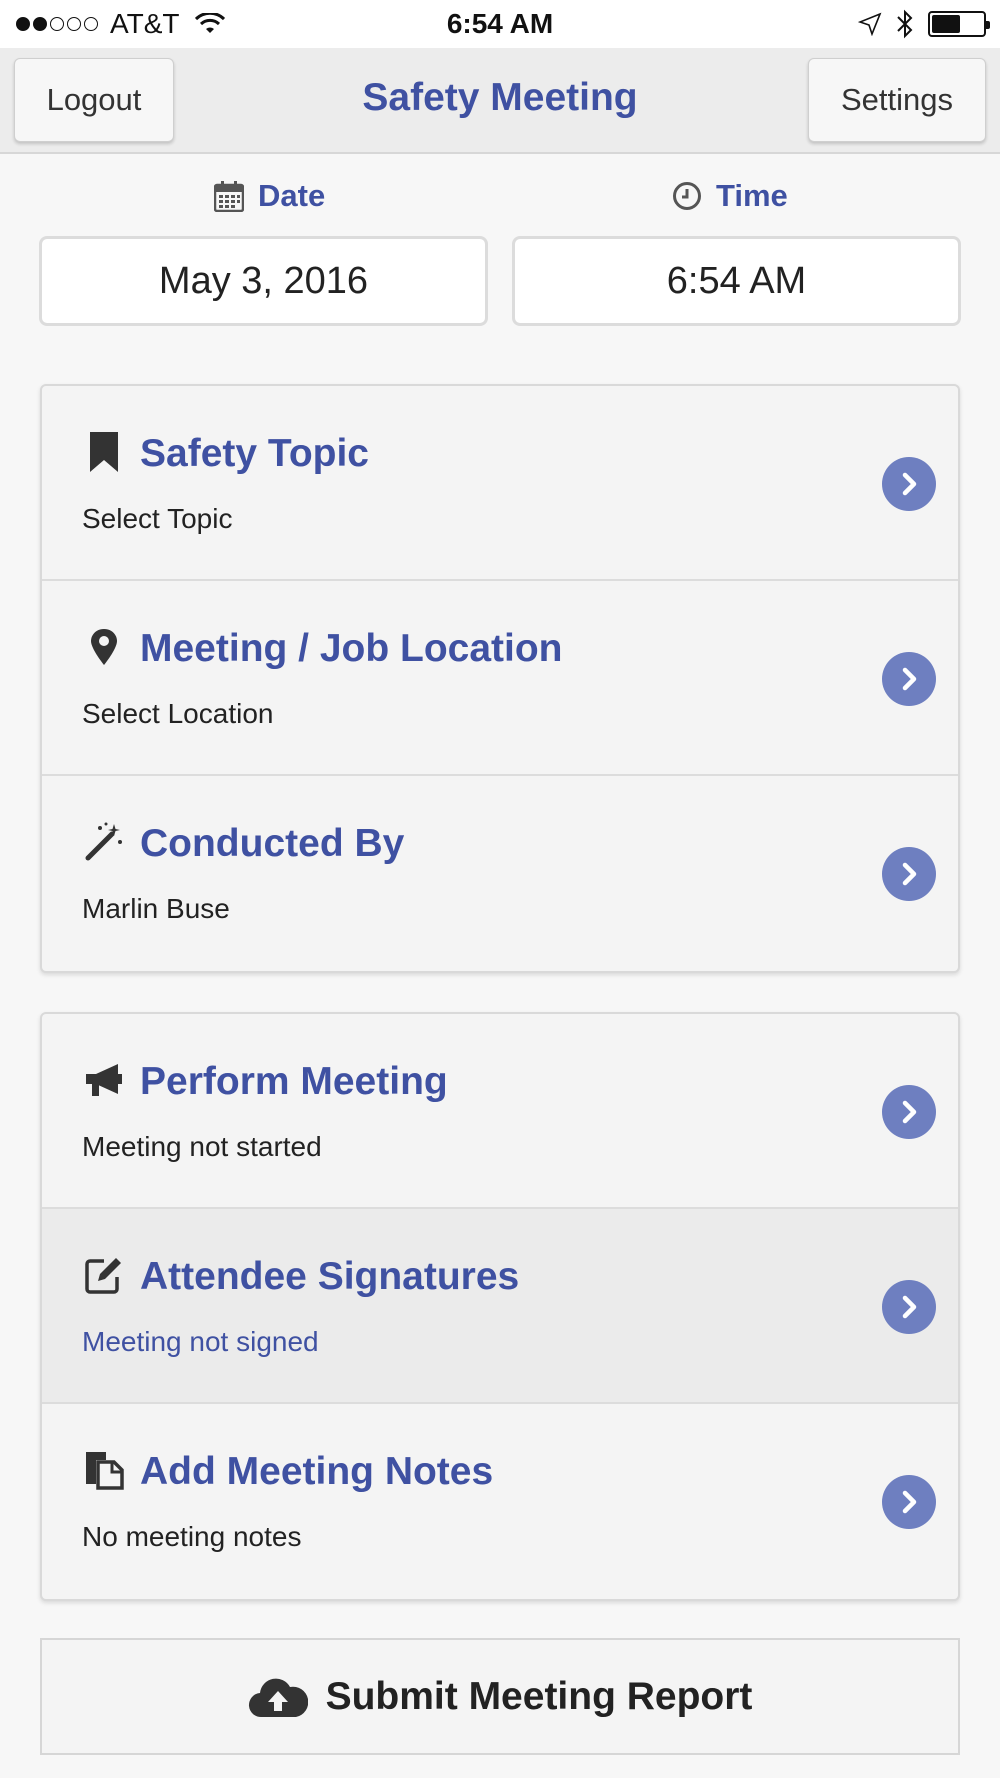  Describe the element at coordinates (539, 1696) in the screenshot. I see `submit-meeting-report-label: Submit Meeting Report` at that location.